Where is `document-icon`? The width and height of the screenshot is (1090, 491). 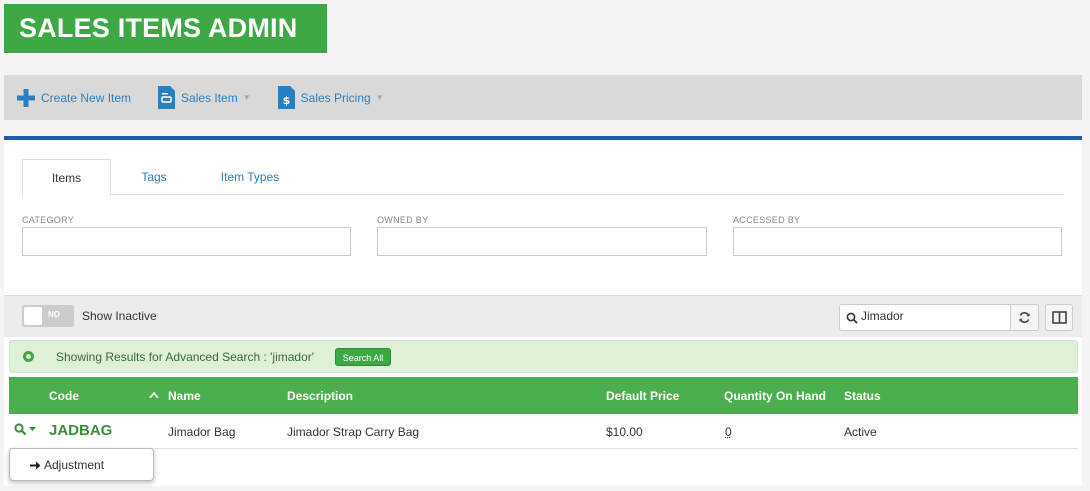
document-icon is located at coordinates (167, 97).